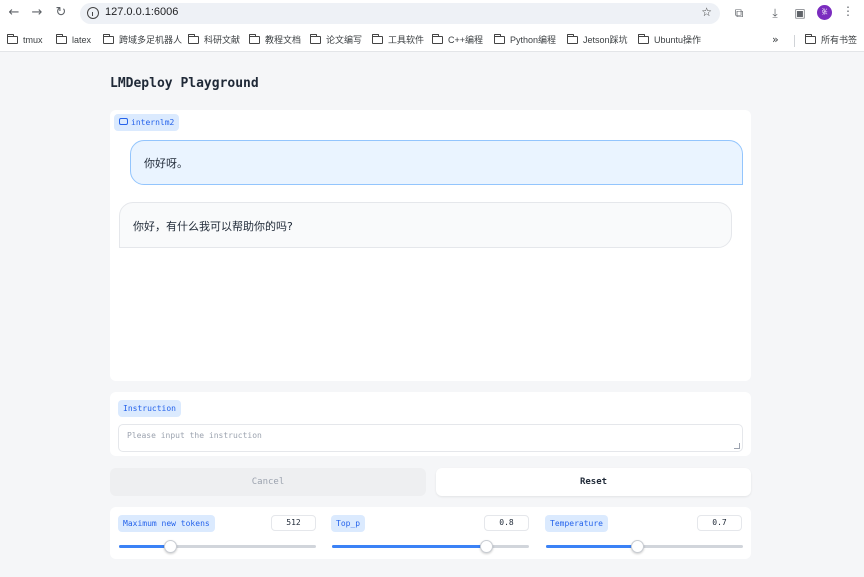 The image size is (864, 577). What do you see at coordinates (25, 40) in the screenshot?
I see `bookmark-folder: tmux` at bounding box center [25, 40].